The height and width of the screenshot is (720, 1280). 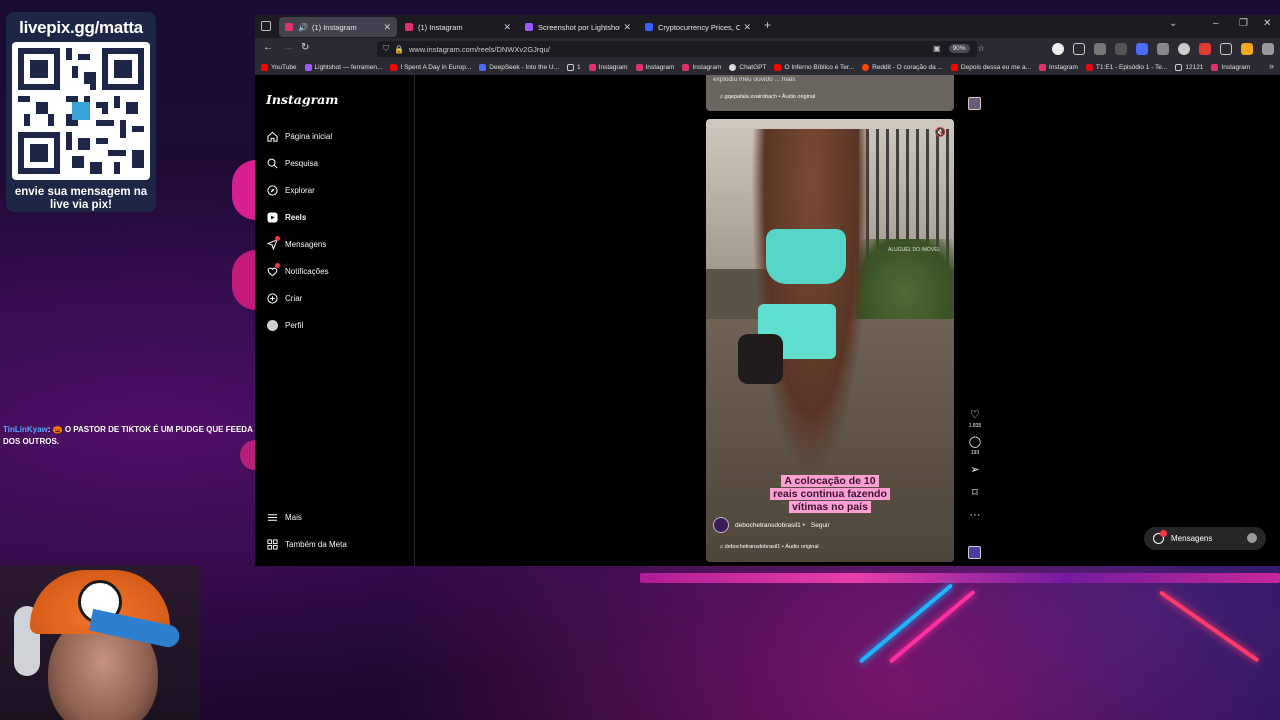 I want to click on address-bar: ⛉ 🔒 www.instagram.com/reels/DNWXv2GJrqu/, so click(x=677, y=49).